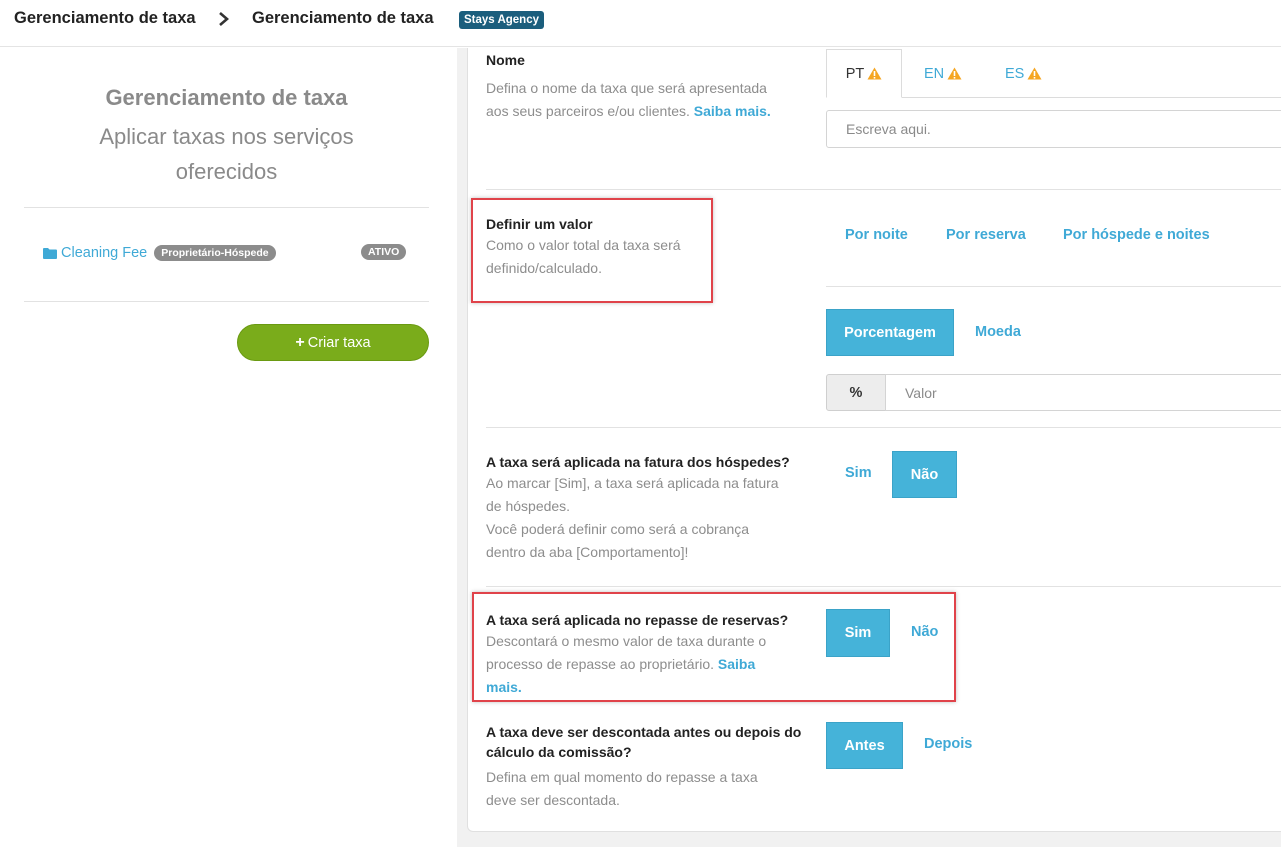 The image size is (1281, 847). I want to click on folder-icon, so click(50, 253).